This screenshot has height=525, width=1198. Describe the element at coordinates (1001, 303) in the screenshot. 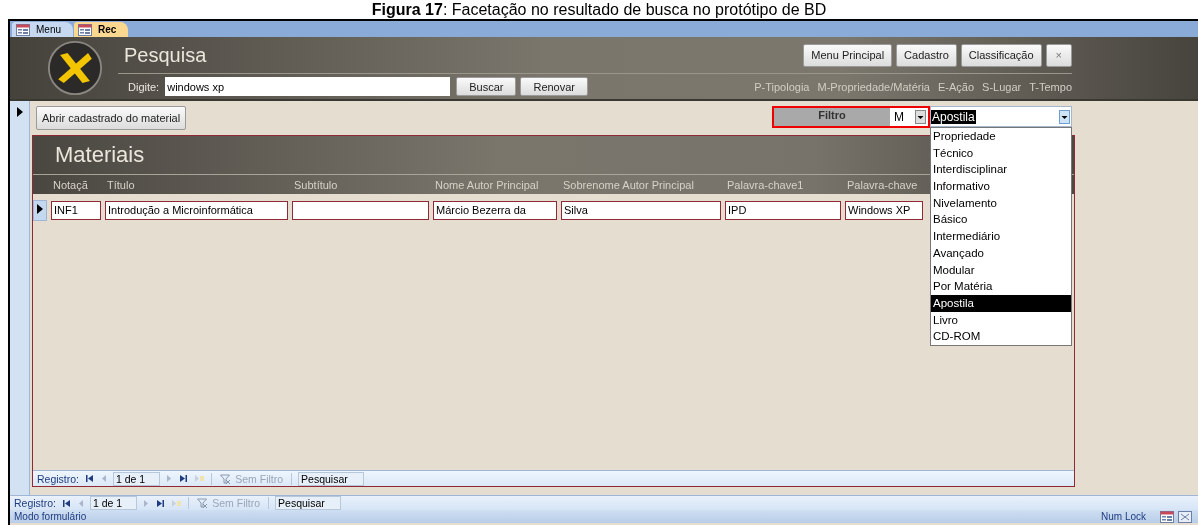

I see `dropdown-option: Apostila` at that location.